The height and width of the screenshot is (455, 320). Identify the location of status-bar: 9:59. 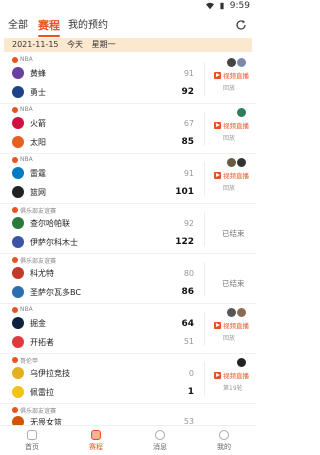
(128, 7).